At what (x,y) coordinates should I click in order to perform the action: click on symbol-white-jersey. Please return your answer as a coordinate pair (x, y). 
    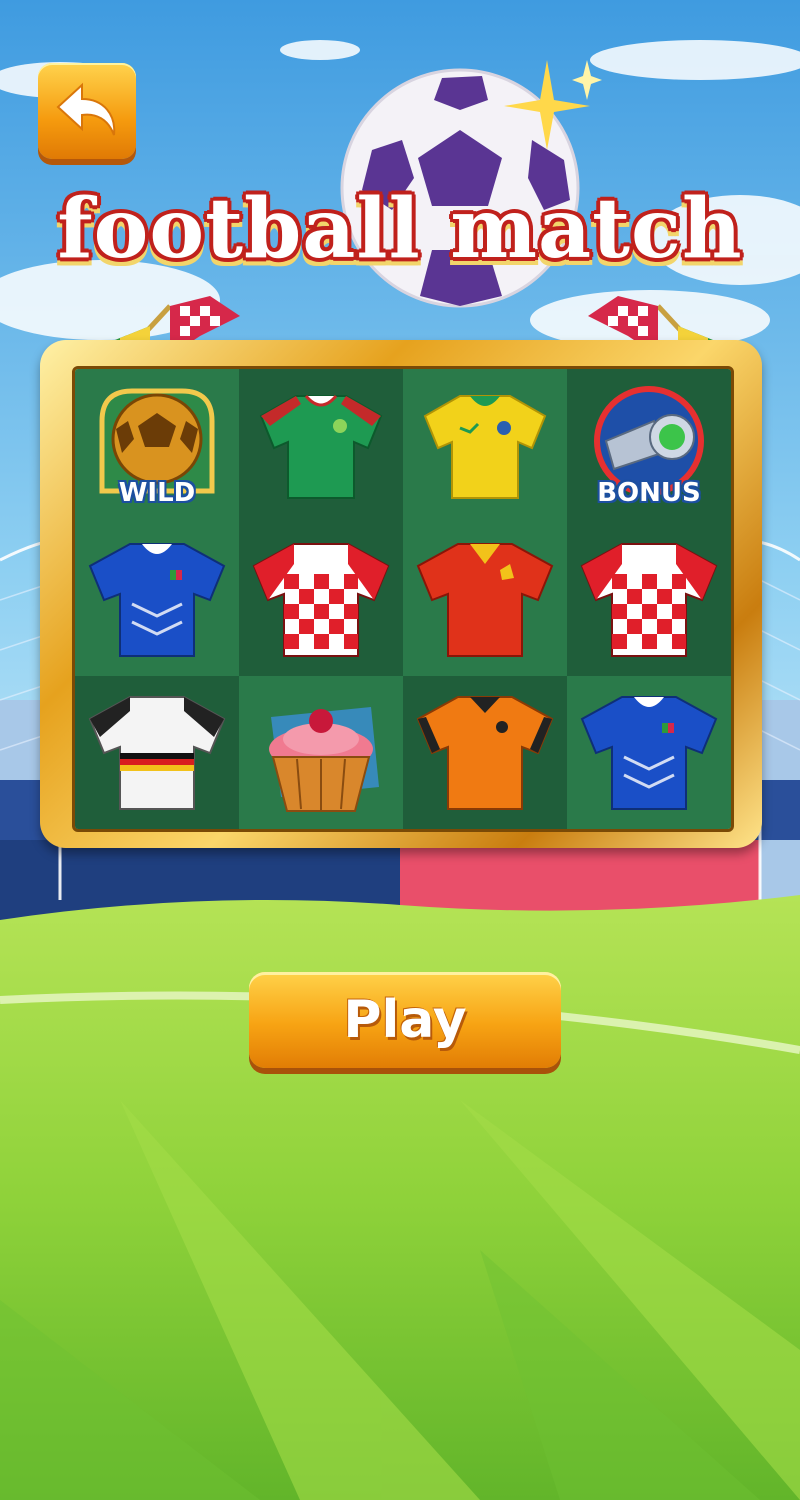
    Looking at the image, I should click on (157, 752).